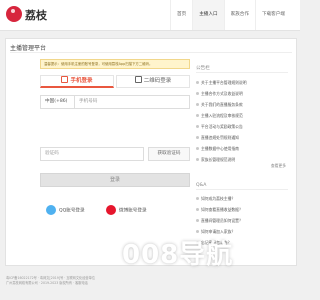  Describe the element at coordinates (88, 102) in the screenshot. I see `phone-input: 手机号码` at that location.